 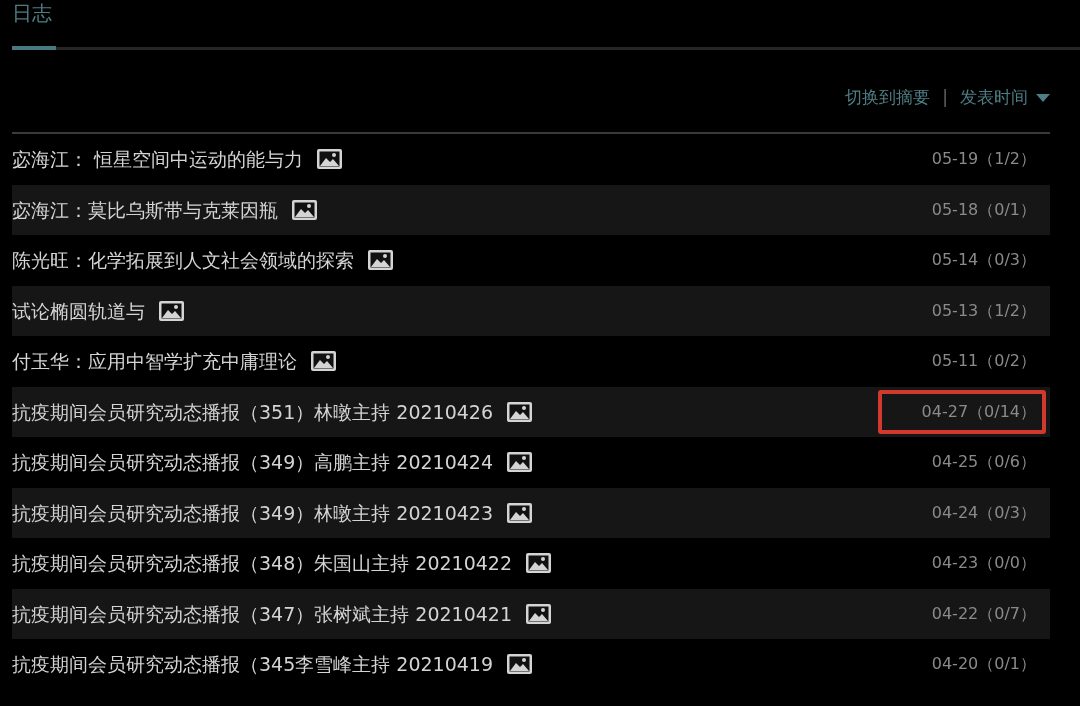 I want to click on entry-date: 05-13（1/2）, so click(x=983, y=310).